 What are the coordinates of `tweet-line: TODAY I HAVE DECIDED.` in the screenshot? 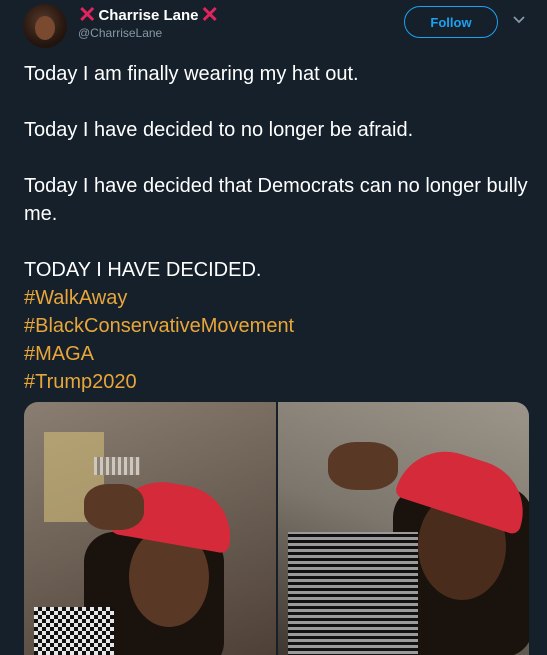 It's located at (143, 270).